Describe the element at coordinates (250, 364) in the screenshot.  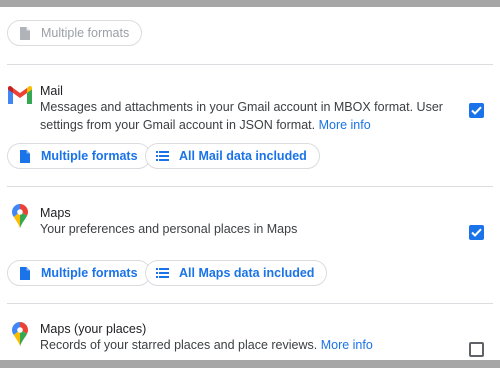
I see `window-bottom-edge` at that location.